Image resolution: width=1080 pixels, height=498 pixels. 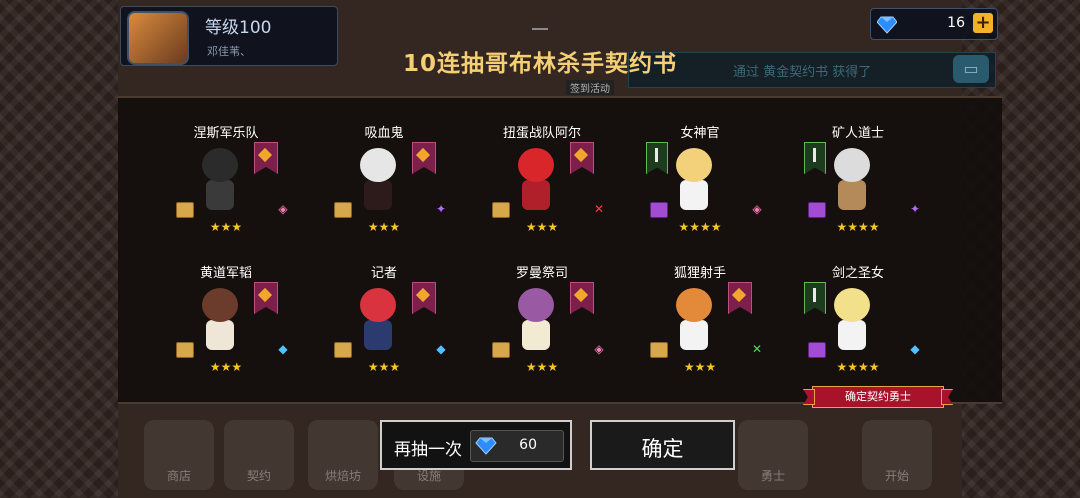 I want to click on confirm-button: 确定, so click(x=662, y=445).